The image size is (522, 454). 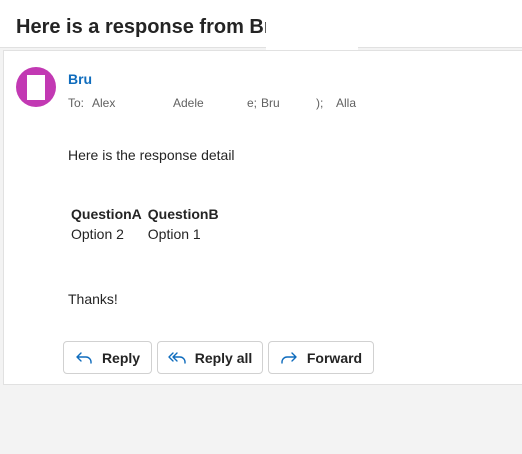 What do you see at coordinates (121, 357) in the screenshot?
I see `reply-label: Reply` at bounding box center [121, 357].